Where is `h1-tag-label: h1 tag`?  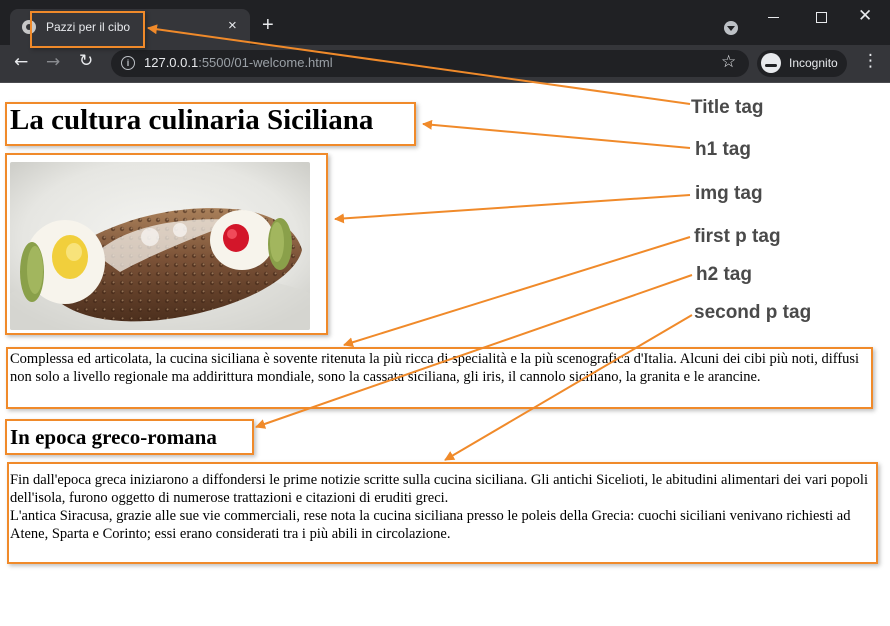 h1-tag-label: h1 tag is located at coordinates (723, 149).